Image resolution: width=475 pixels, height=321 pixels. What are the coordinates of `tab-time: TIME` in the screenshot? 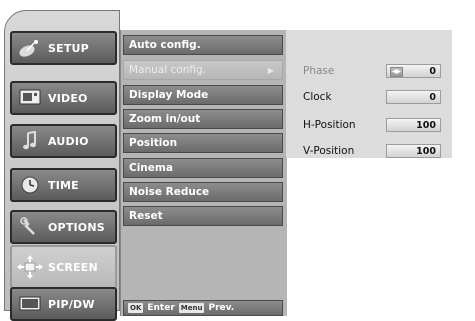 It's located at (63, 185).